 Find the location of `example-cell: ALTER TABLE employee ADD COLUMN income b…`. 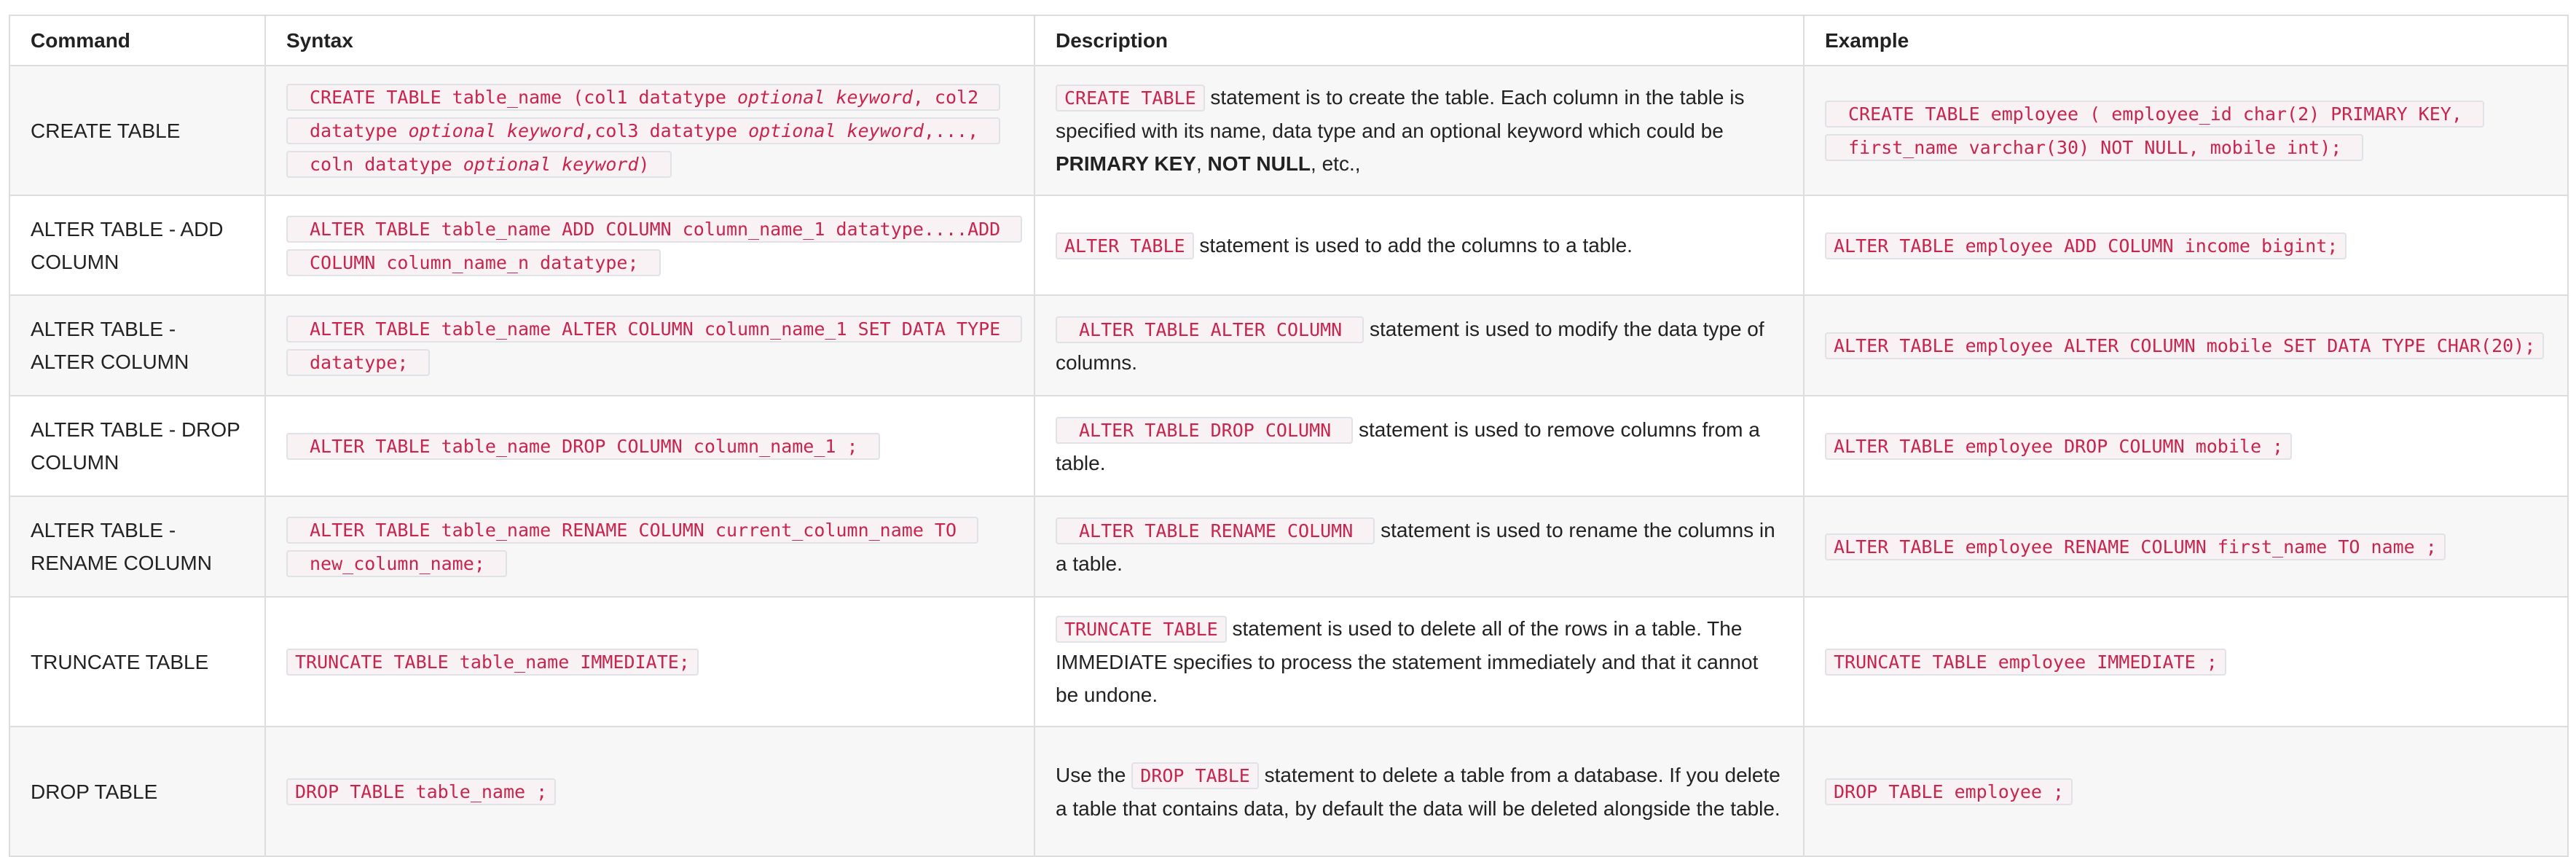

example-cell: ALTER TABLE employee ADD COLUMN income b… is located at coordinates (2186, 245).